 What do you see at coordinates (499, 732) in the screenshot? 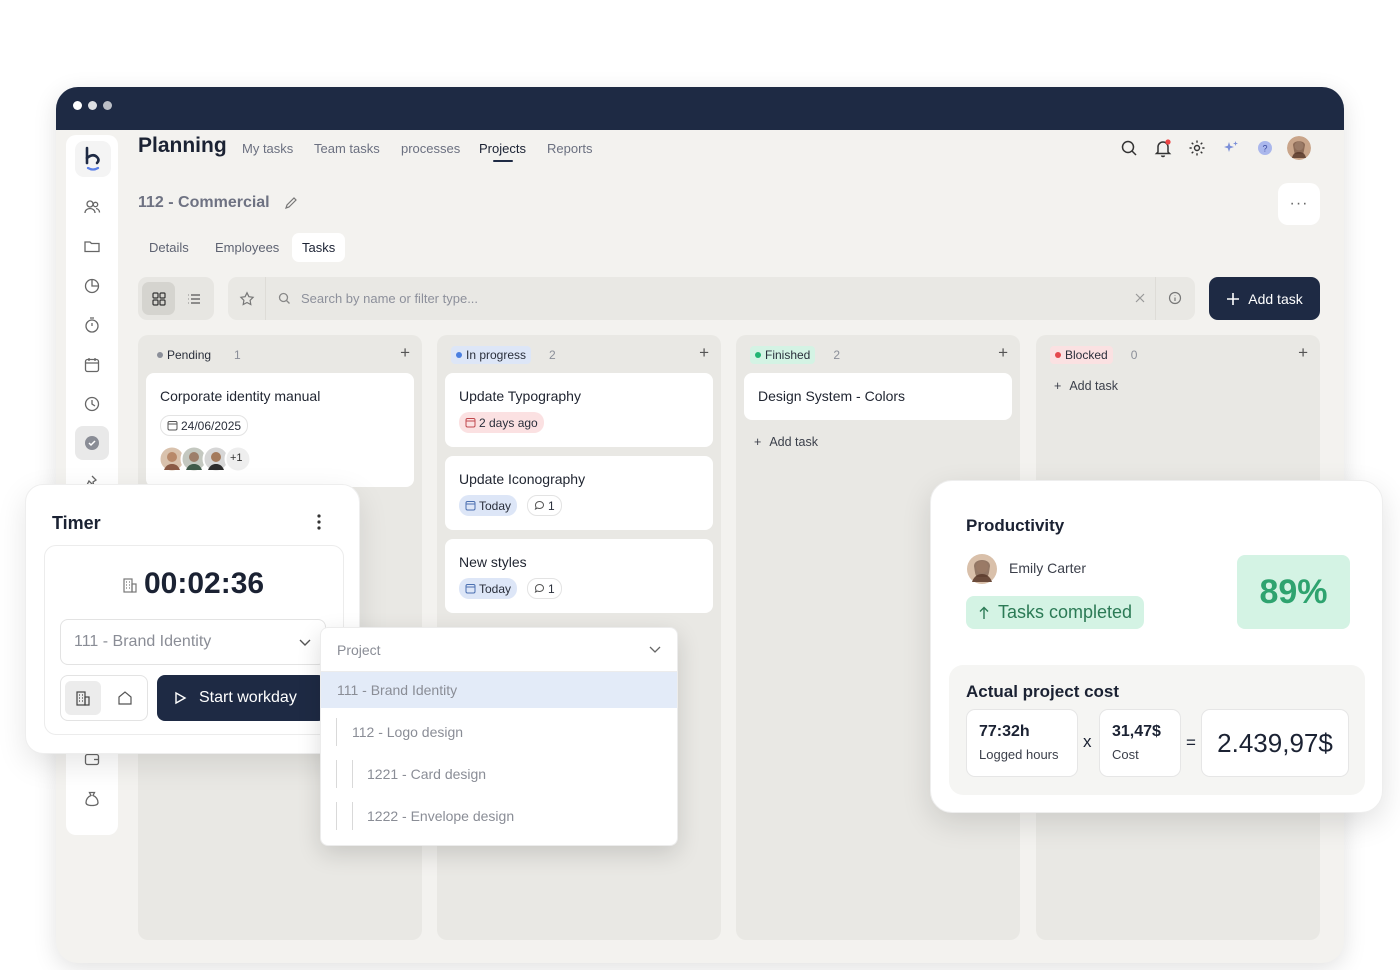
I see `dropdown-option: 112 - Logo design` at bounding box center [499, 732].